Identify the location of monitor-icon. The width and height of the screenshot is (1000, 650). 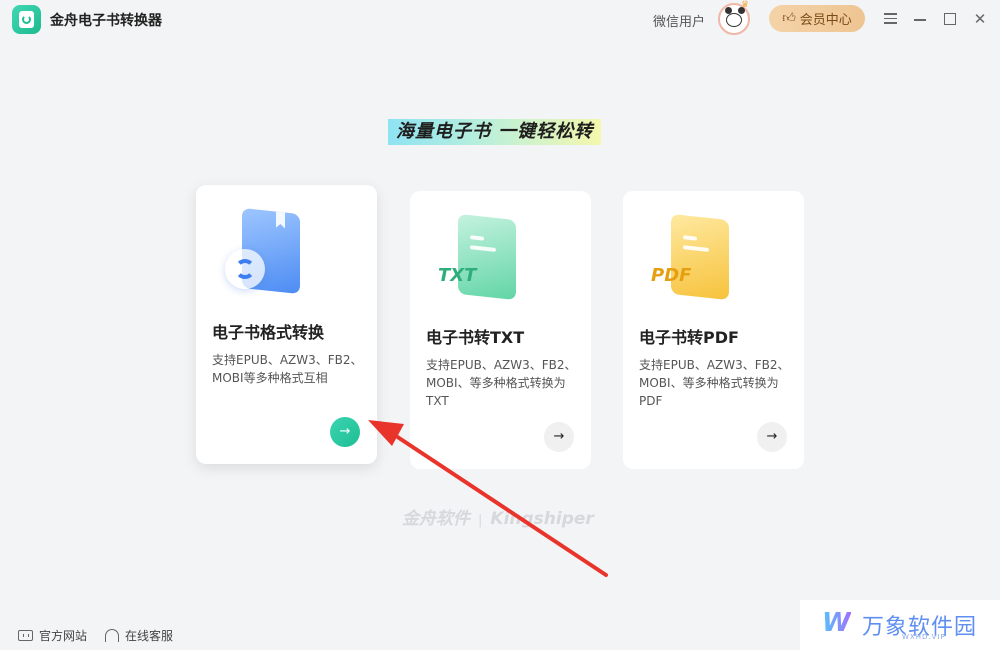
(25, 635).